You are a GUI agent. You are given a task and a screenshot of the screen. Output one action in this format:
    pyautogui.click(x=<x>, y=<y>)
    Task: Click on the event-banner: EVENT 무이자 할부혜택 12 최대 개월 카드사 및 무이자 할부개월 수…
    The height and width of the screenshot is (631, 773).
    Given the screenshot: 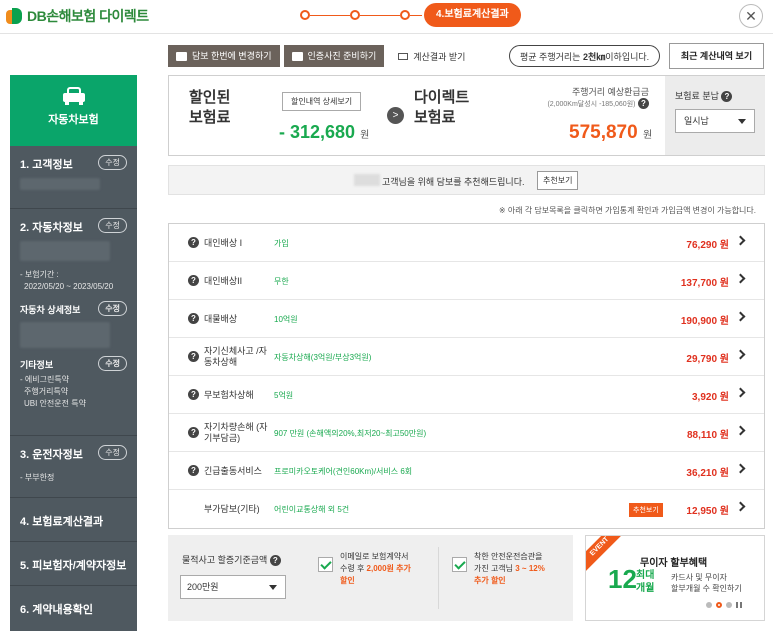 What is the action you would take?
    pyautogui.click(x=675, y=578)
    